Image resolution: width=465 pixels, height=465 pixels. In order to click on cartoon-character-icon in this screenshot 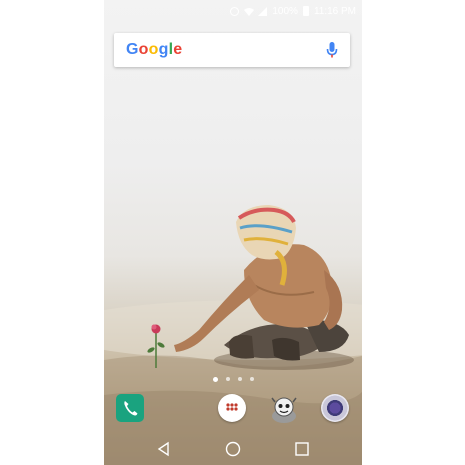, I will do `click(284, 410)`.